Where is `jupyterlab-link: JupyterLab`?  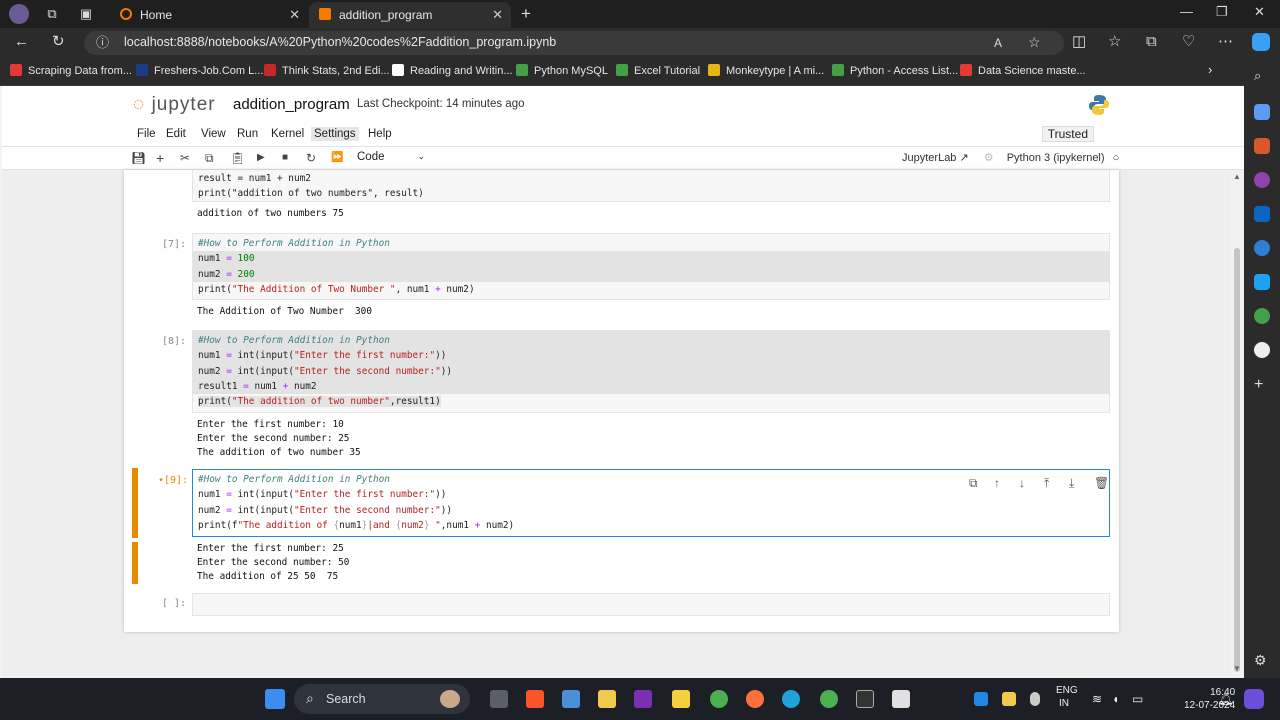 jupyterlab-link: JupyterLab is located at coordinates (929, 158).